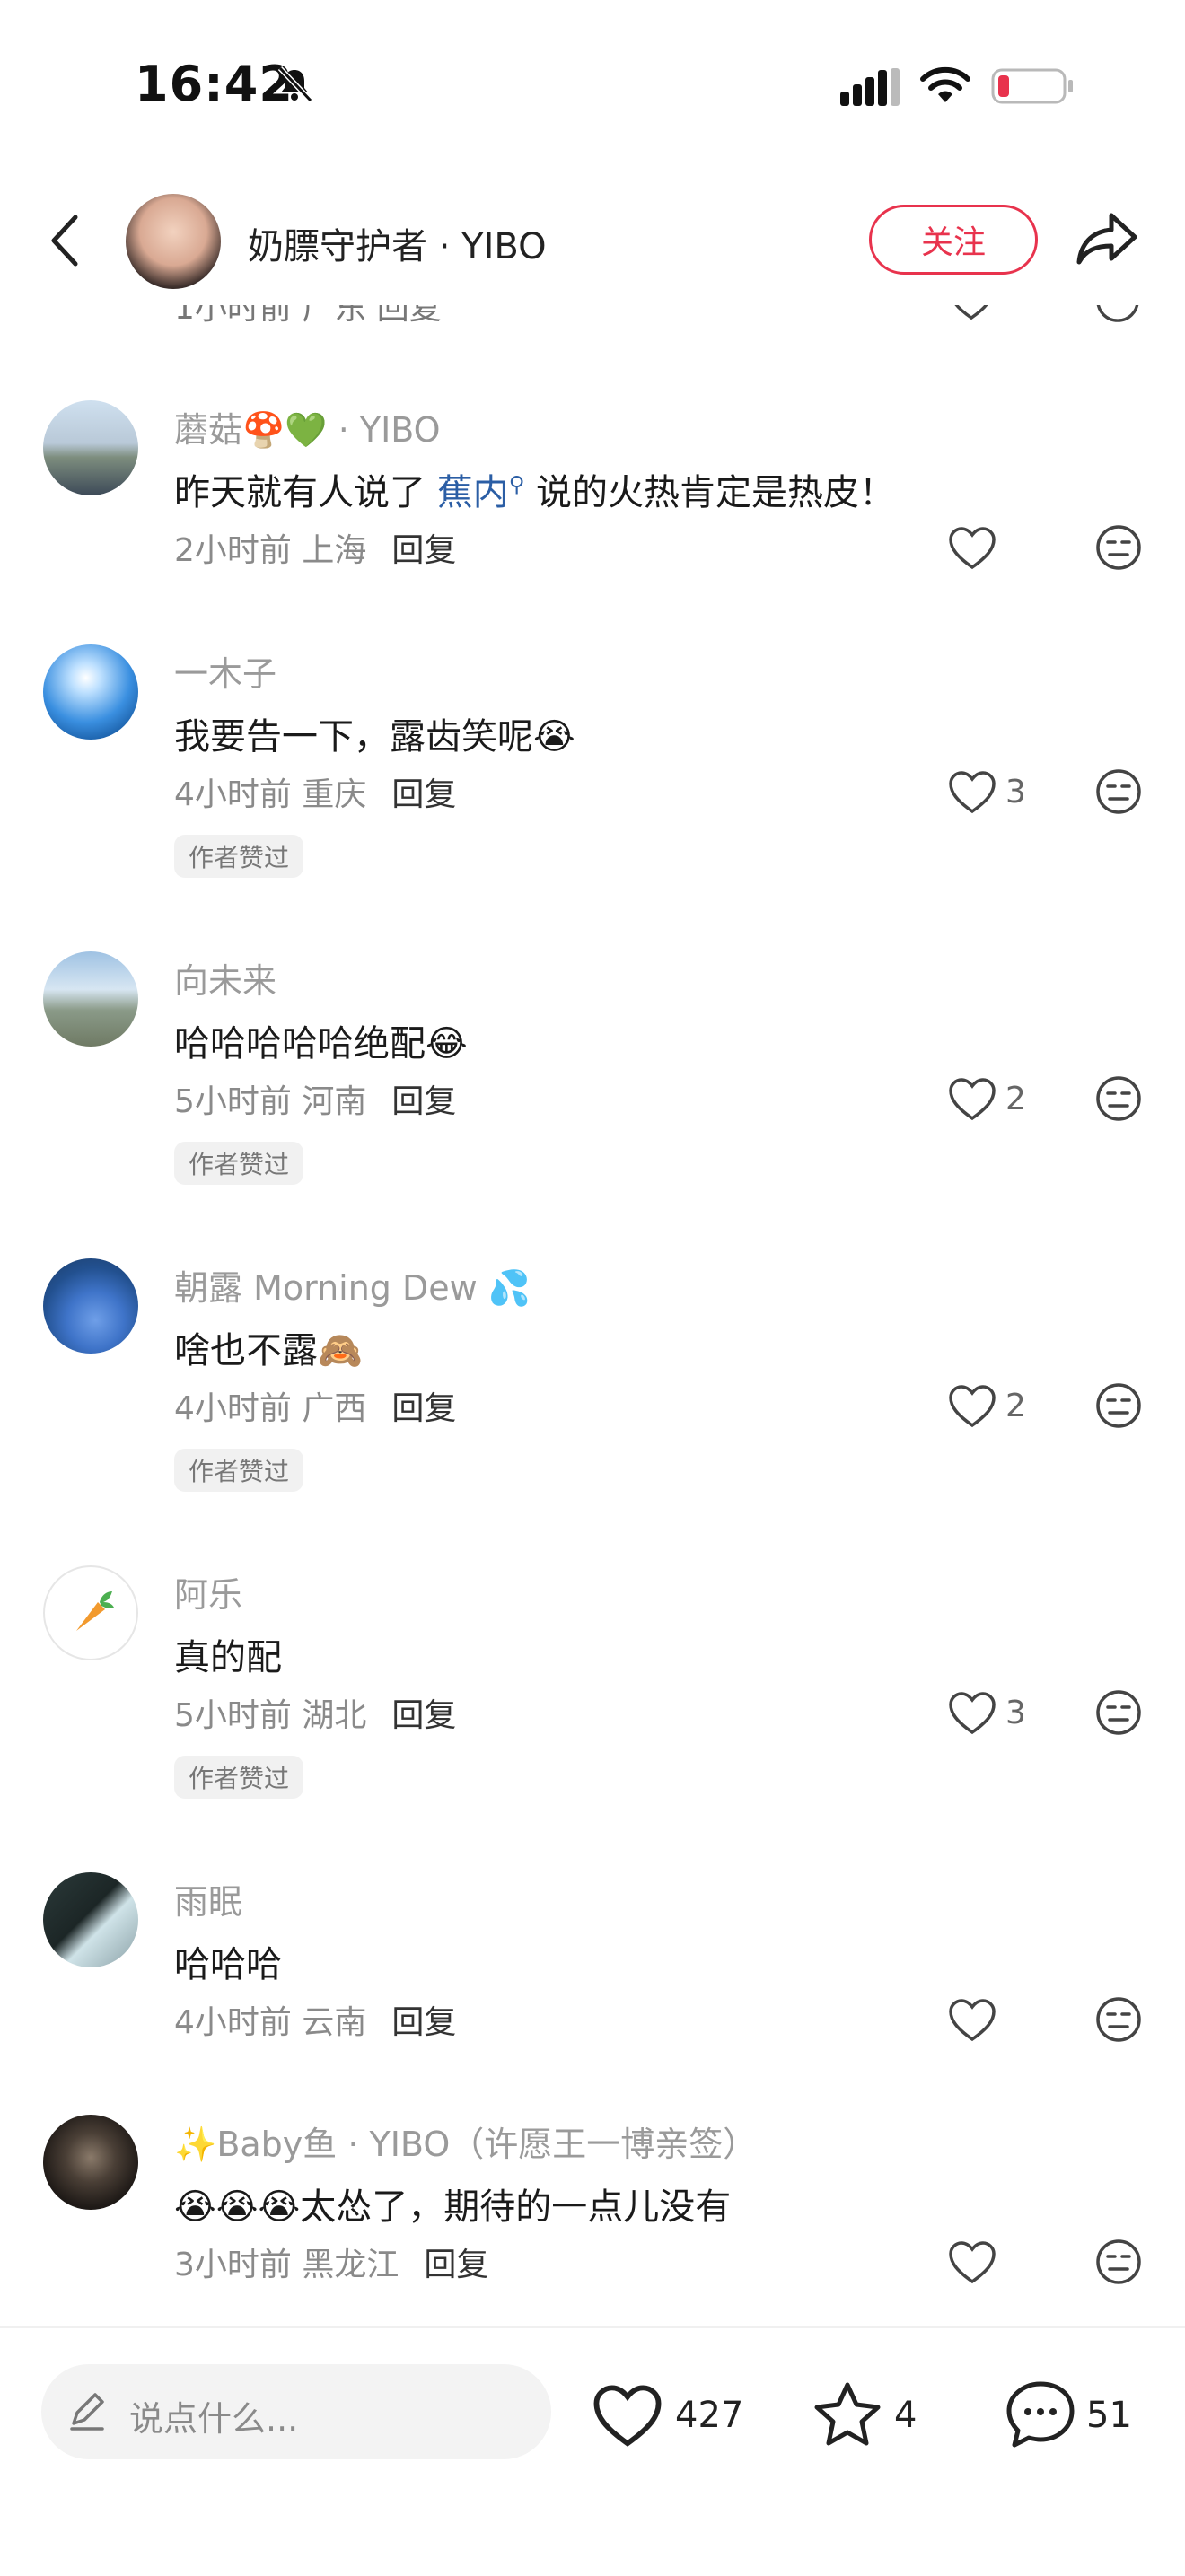 This screenshot has height=2576, width=1185. Describe the element at coordinates (1109, 2415) in the screenshot. I see `comment-count: 51` at that location.